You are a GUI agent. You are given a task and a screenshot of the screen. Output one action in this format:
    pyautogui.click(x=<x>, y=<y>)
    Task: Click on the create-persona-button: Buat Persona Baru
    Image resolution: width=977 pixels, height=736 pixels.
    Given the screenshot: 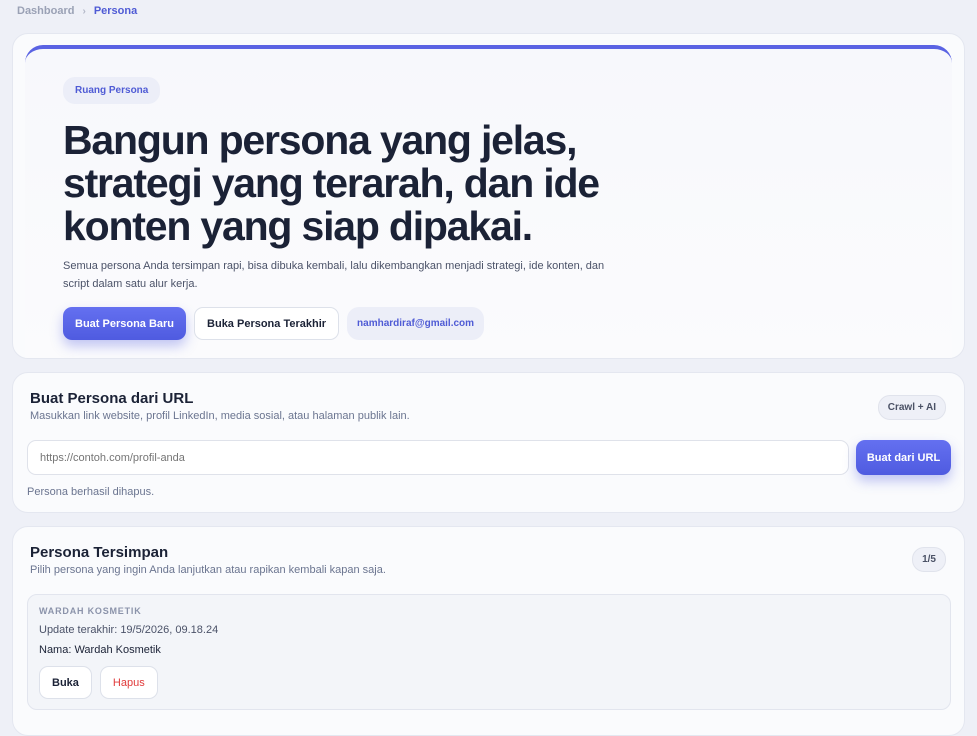 What is the action you would take?
    pyautogui.click(x=125, y=323)
    